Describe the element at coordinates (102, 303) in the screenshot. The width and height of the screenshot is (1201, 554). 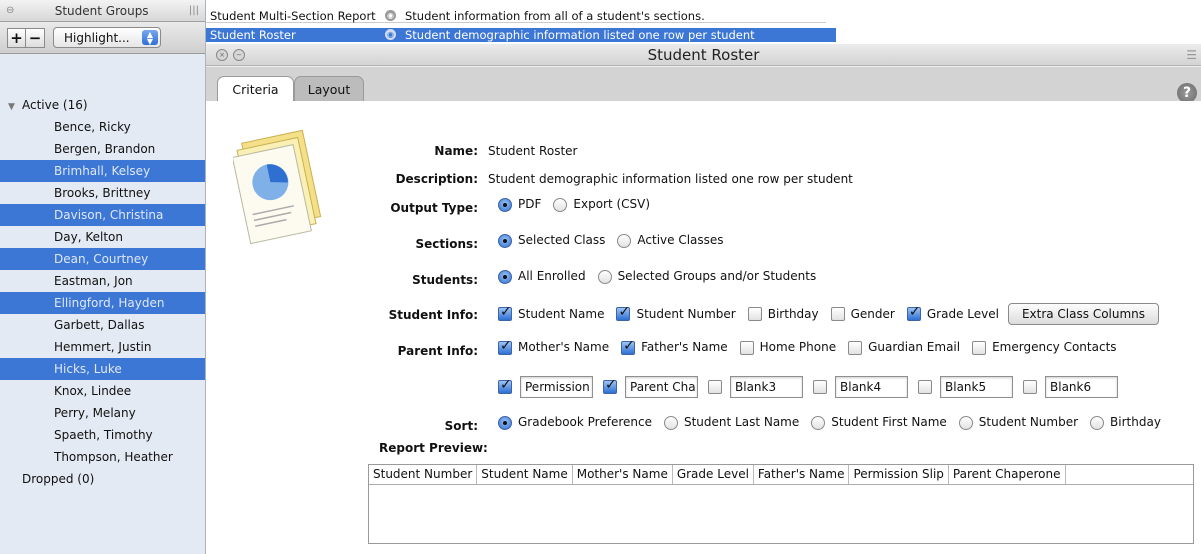
I see `student-row: Ellingford, Hayden` at that location.